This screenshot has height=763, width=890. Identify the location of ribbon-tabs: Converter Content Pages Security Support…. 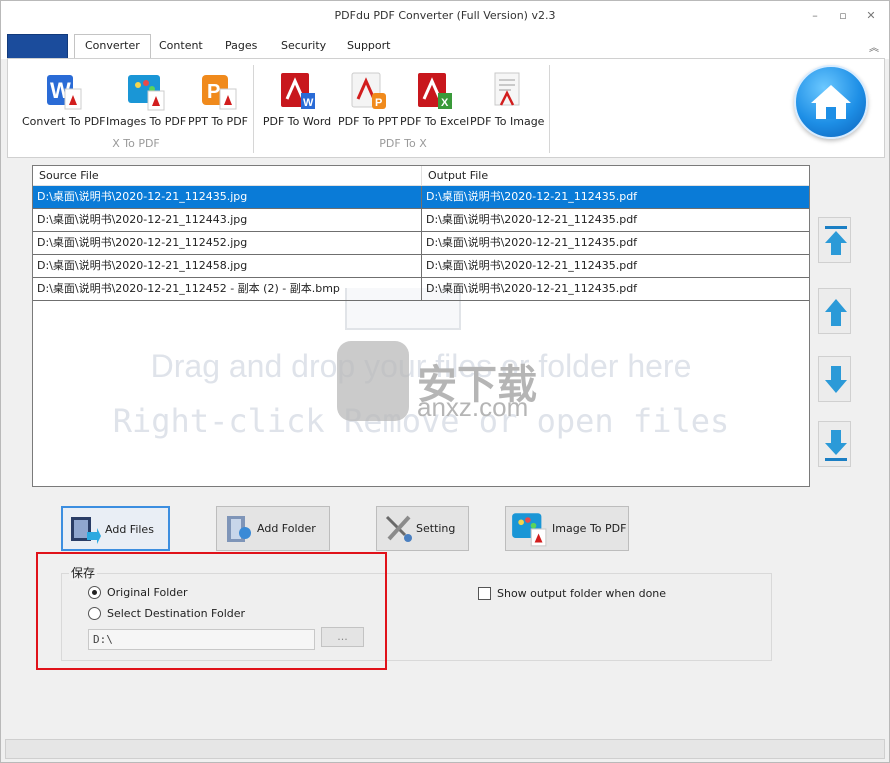
(445, 45).